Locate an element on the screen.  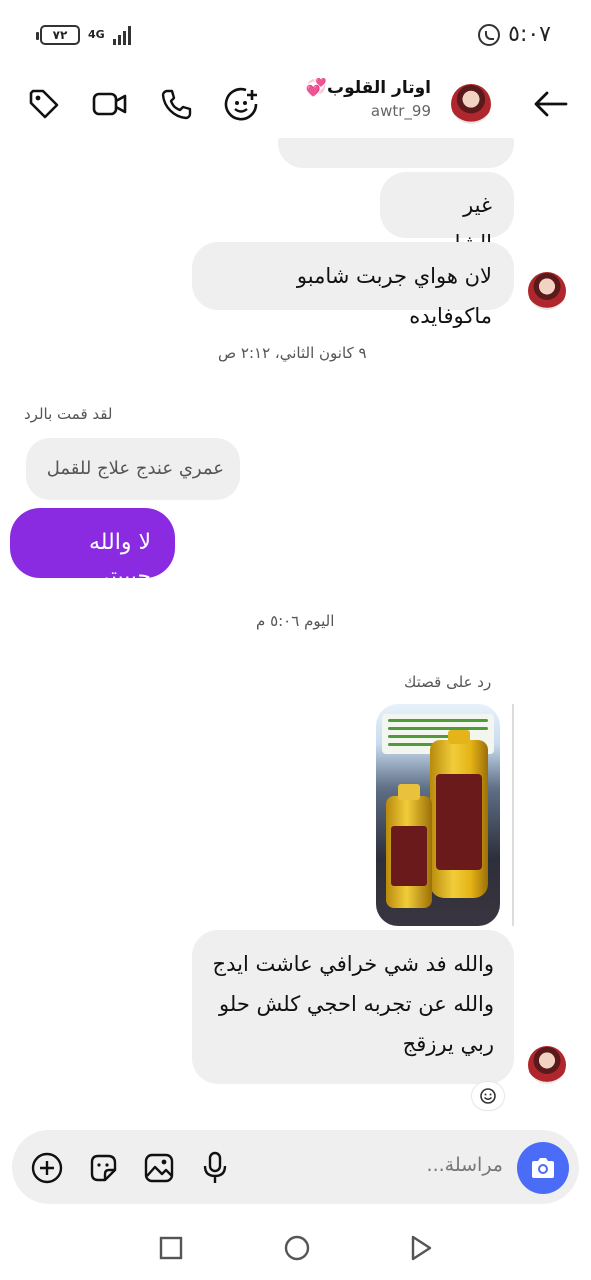
signal-icon is located at coordinates (121, 35).